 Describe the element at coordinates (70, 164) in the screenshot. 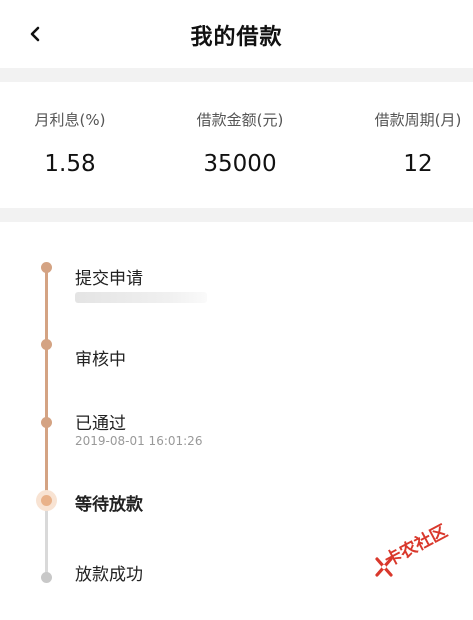

I see `stat-value: 1.58` at that location.